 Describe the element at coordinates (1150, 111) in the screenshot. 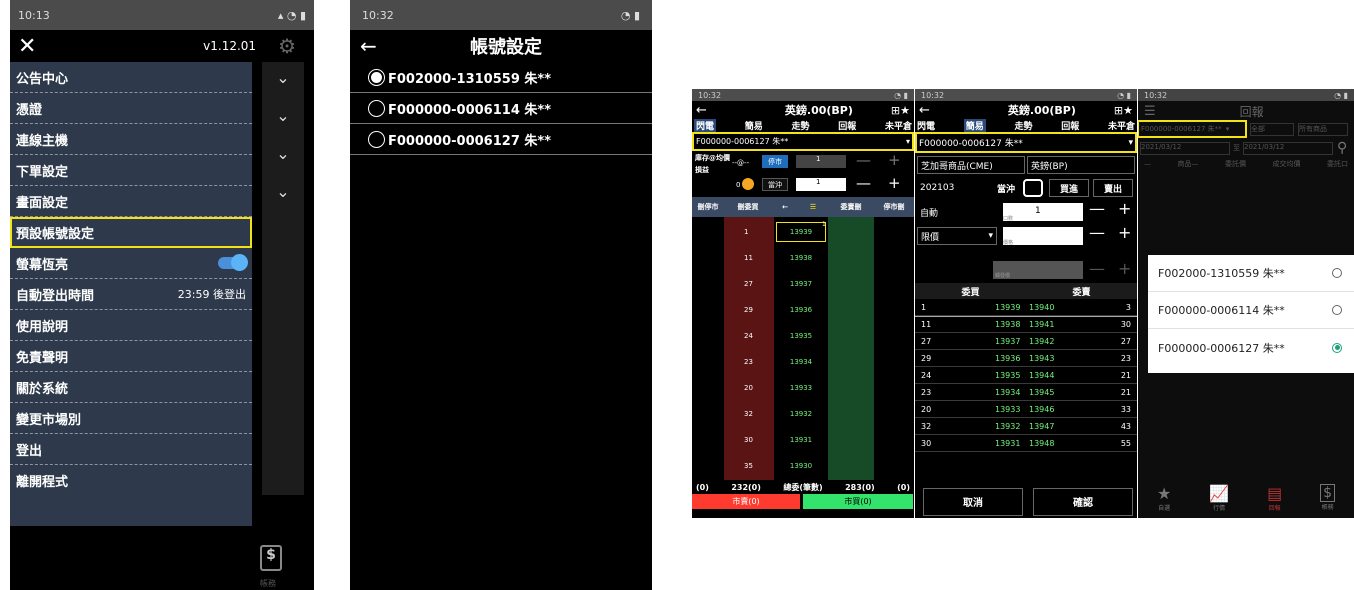

I see `menu-icon: ☰` at that location.